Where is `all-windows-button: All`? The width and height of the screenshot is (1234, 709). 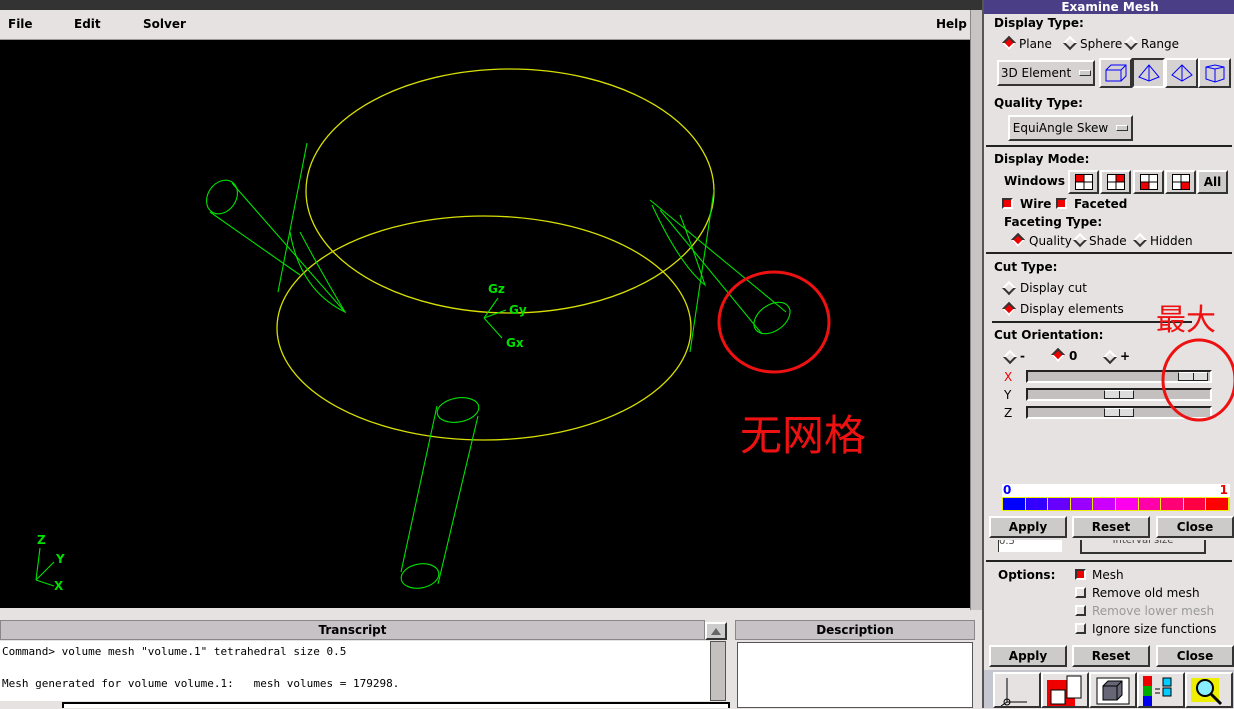 all-windows-button: All is located at coordinates (1212, 182).